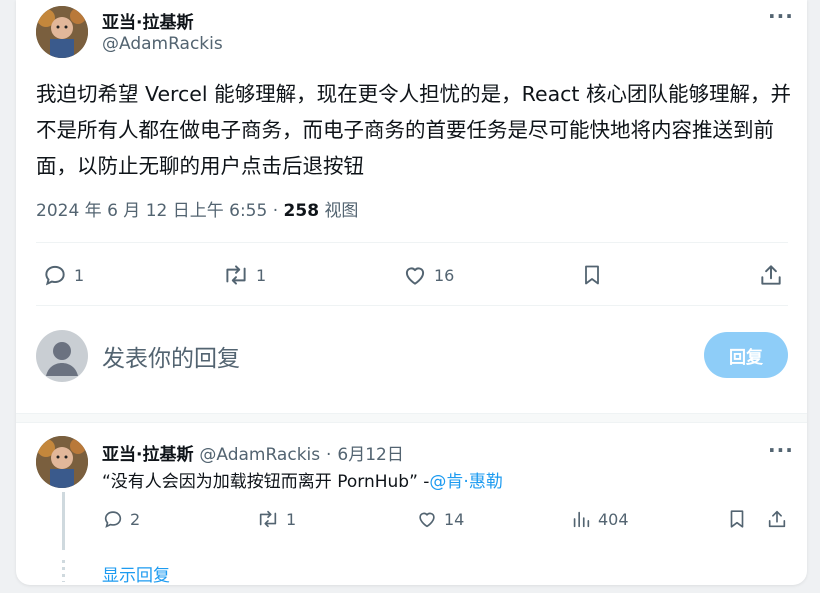 The height and width of the screenshot is (593, 820). I want to click on reply-action: 1, so click(63, 275).